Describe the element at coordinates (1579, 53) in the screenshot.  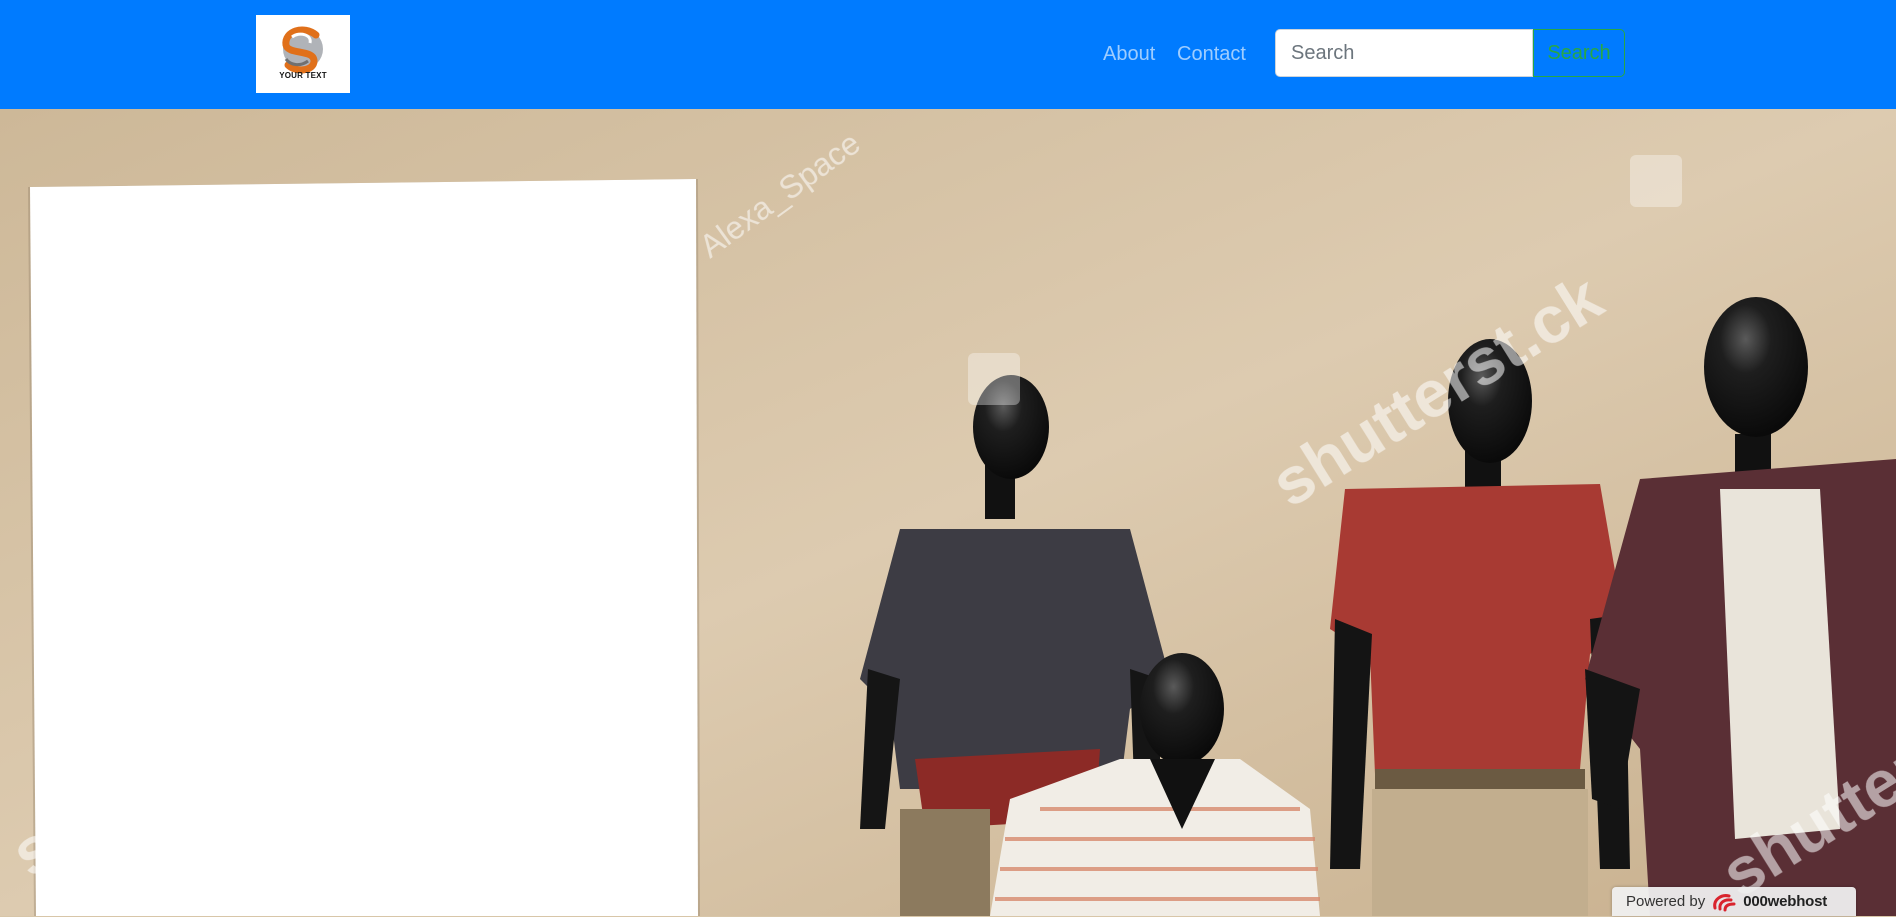
I see `search-button: Search` at that location.